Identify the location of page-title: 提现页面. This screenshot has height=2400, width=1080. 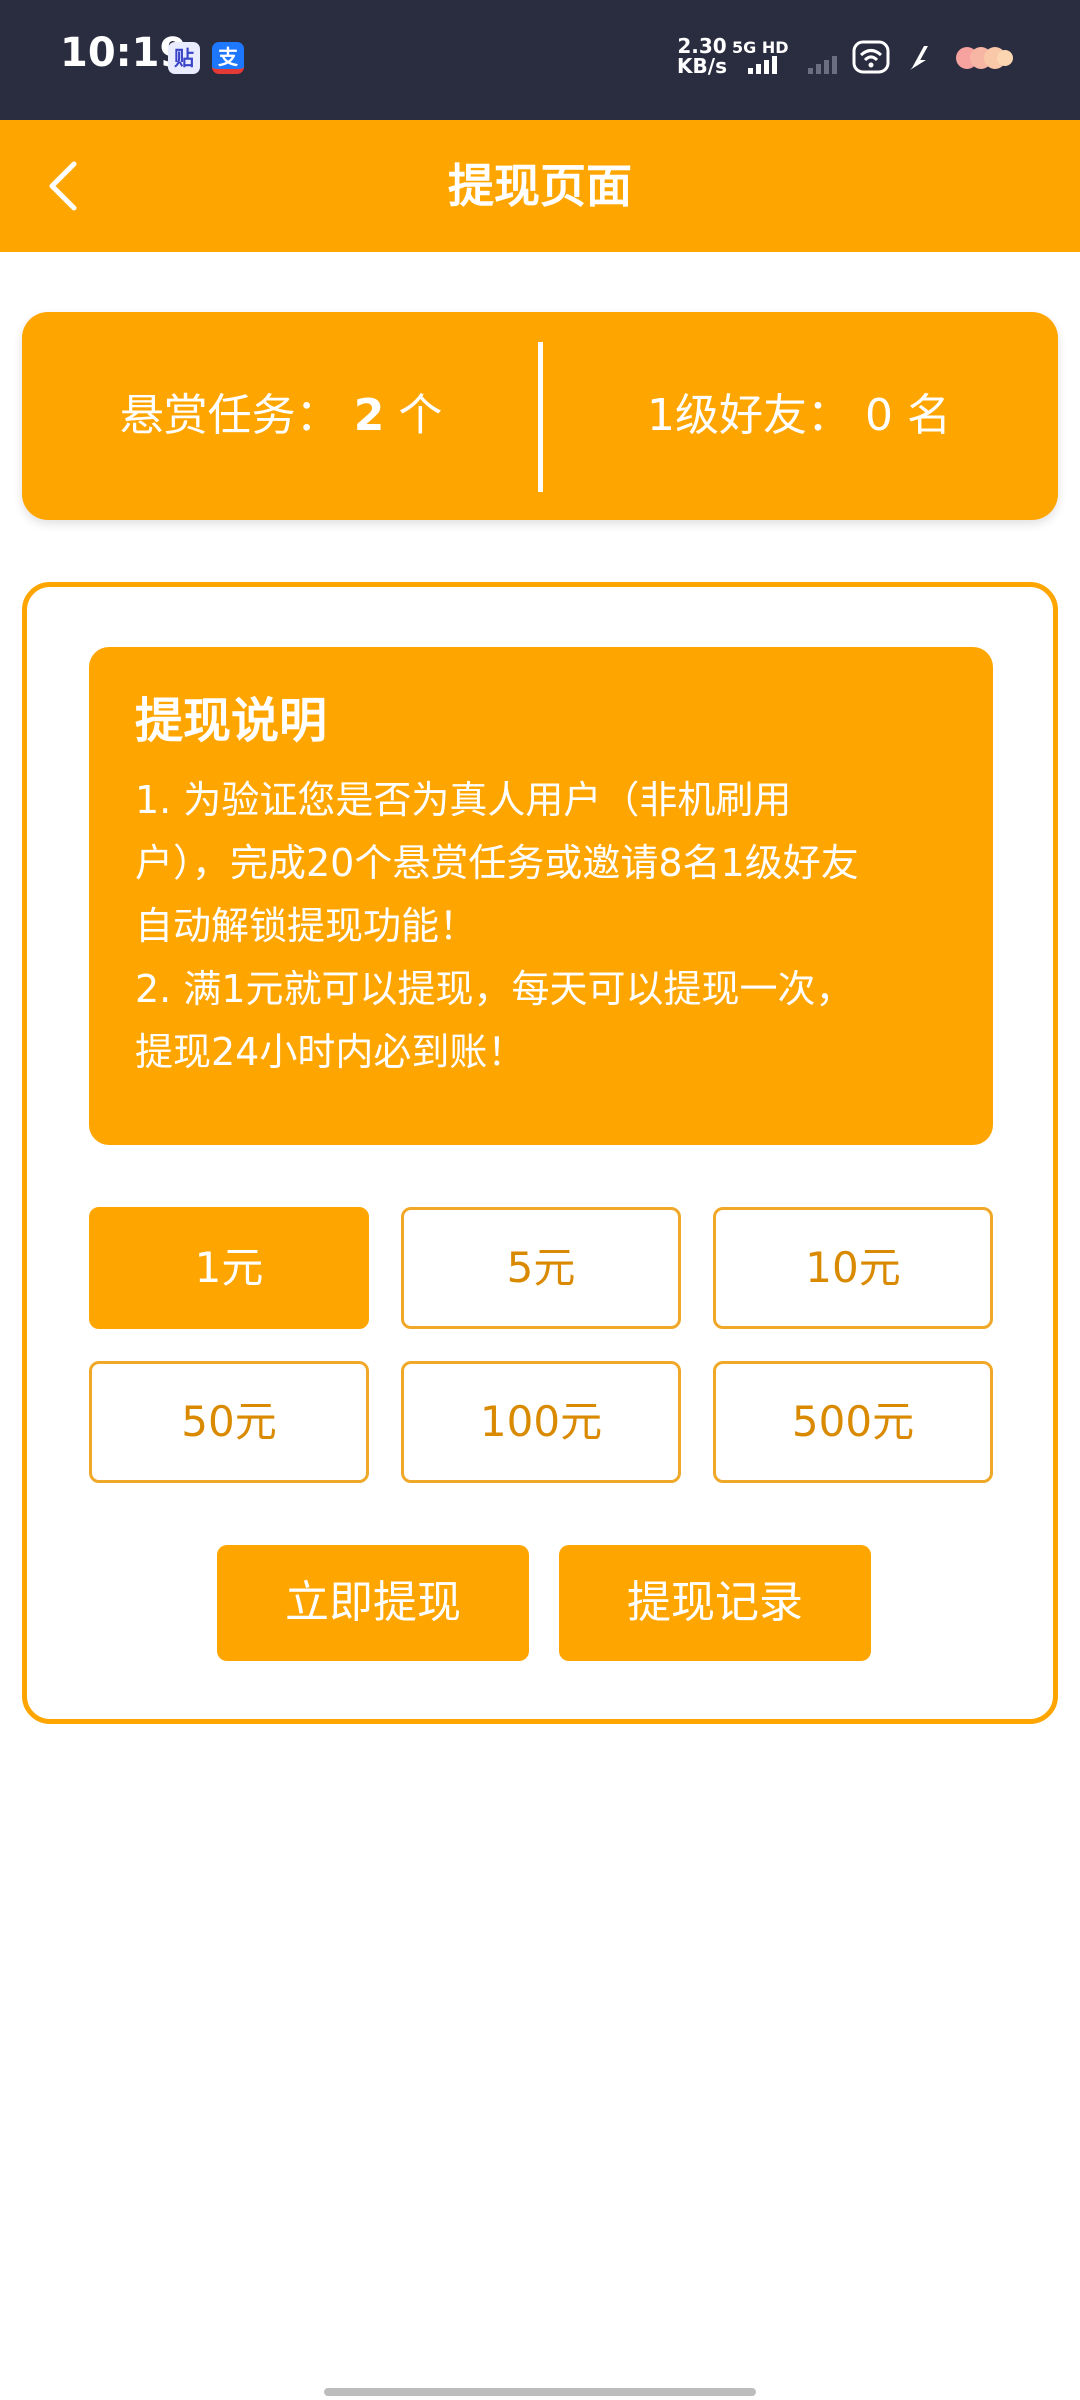
(540, 186).